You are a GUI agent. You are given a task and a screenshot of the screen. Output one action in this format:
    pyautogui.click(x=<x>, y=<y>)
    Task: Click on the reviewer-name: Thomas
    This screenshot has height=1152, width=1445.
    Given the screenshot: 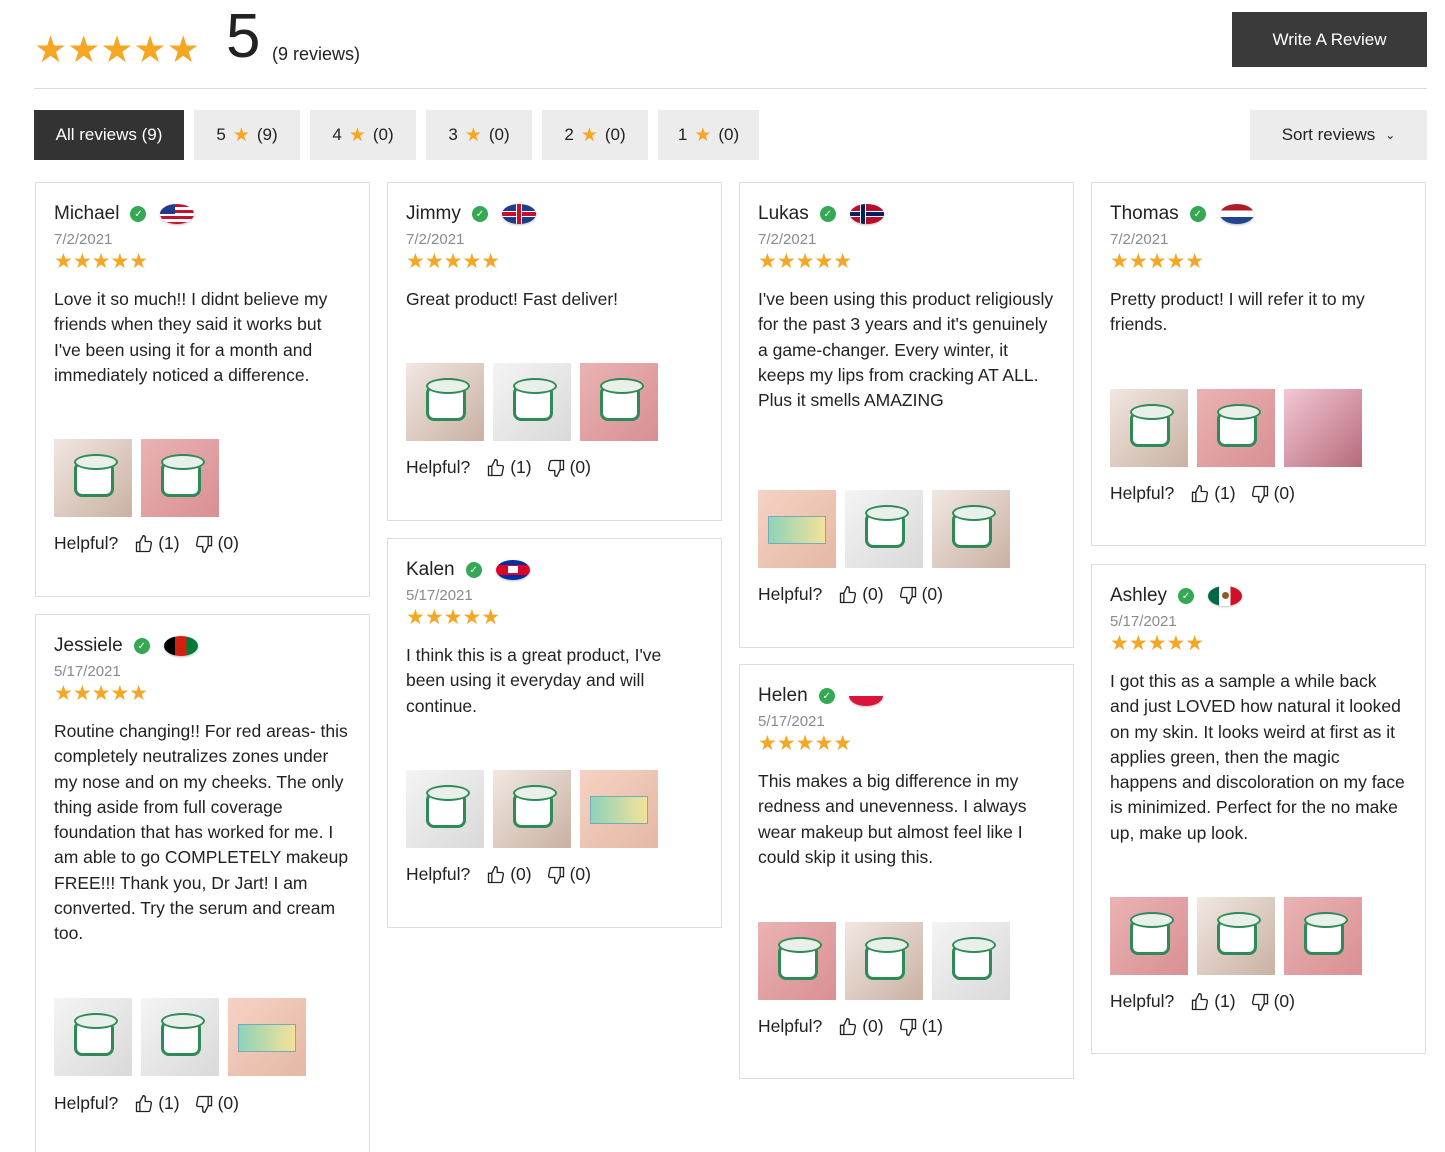 What is the action you would take?
    pyautogui.click(x=1144, y=213)
    